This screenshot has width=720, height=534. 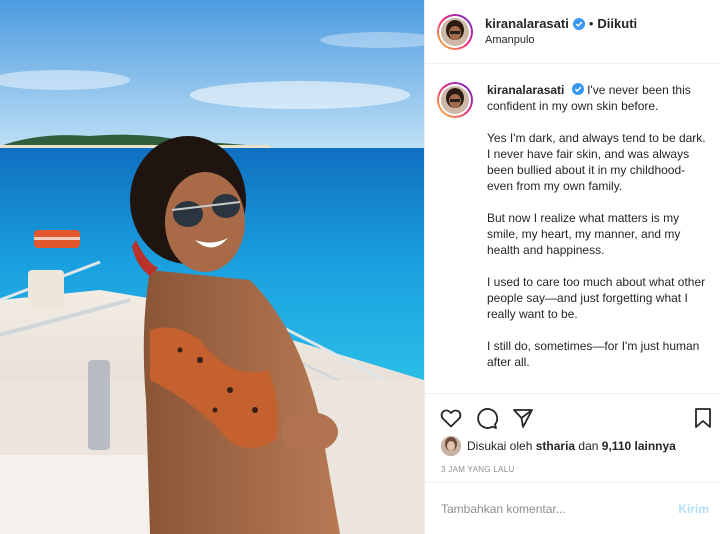 What do you see at coordinates (617, 24) in the screenshot?
I see `following-button: Diikuti` at bounding box center [617, 24].